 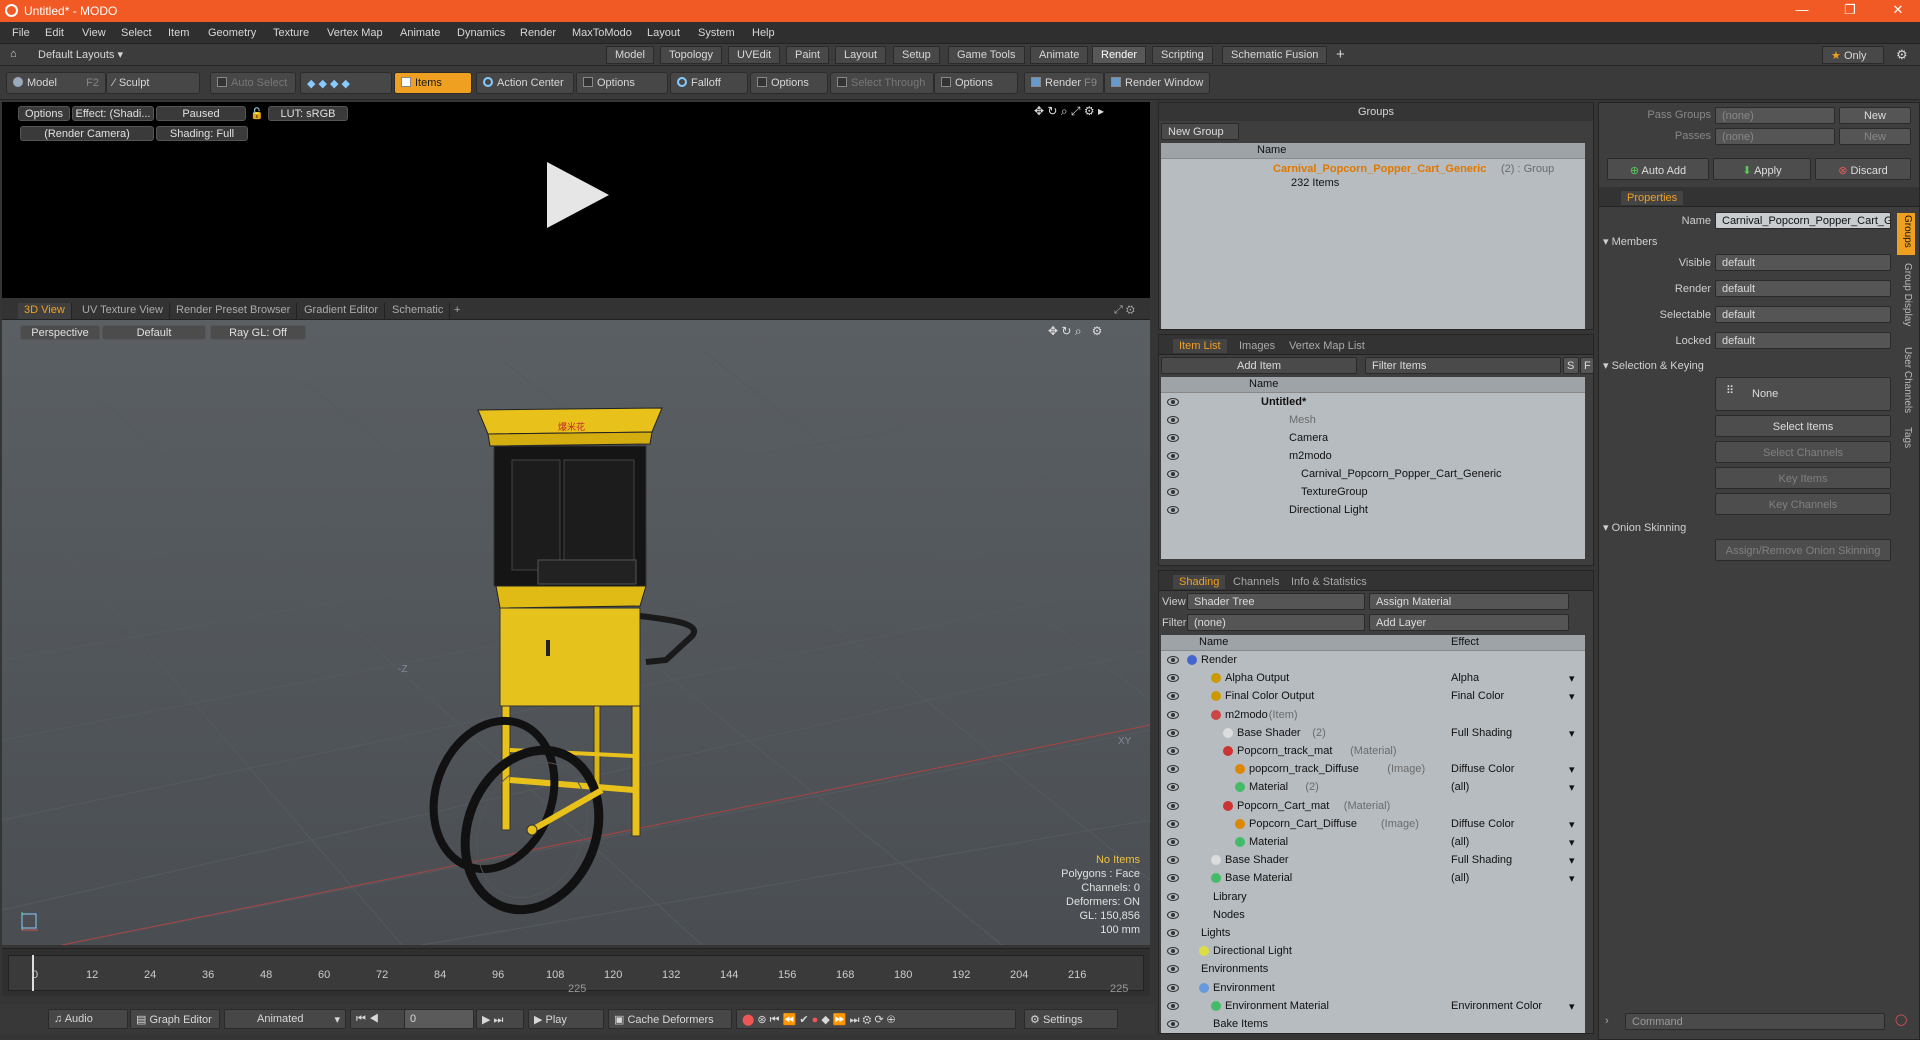 I want to click on tab-topology: Topology, so click(x=691, y=55).